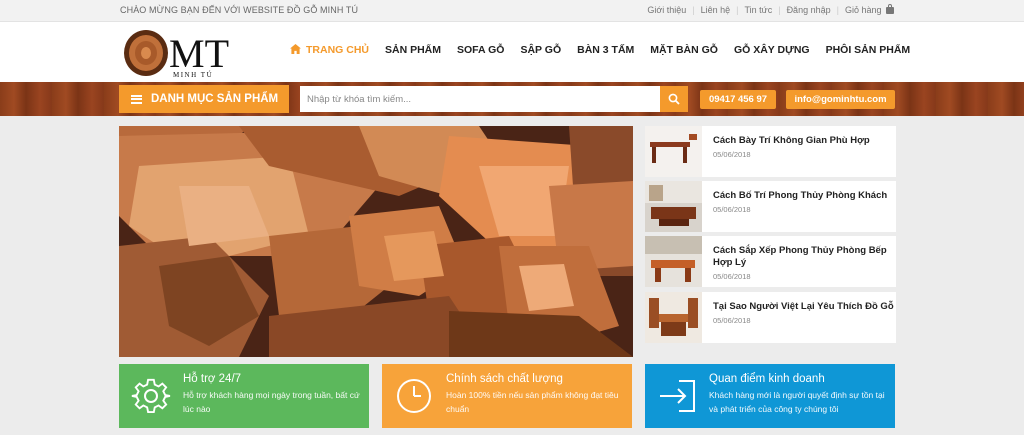  Describe the element at coordinates (295, 49) in the screenshot. I see `home-icon` at that location.